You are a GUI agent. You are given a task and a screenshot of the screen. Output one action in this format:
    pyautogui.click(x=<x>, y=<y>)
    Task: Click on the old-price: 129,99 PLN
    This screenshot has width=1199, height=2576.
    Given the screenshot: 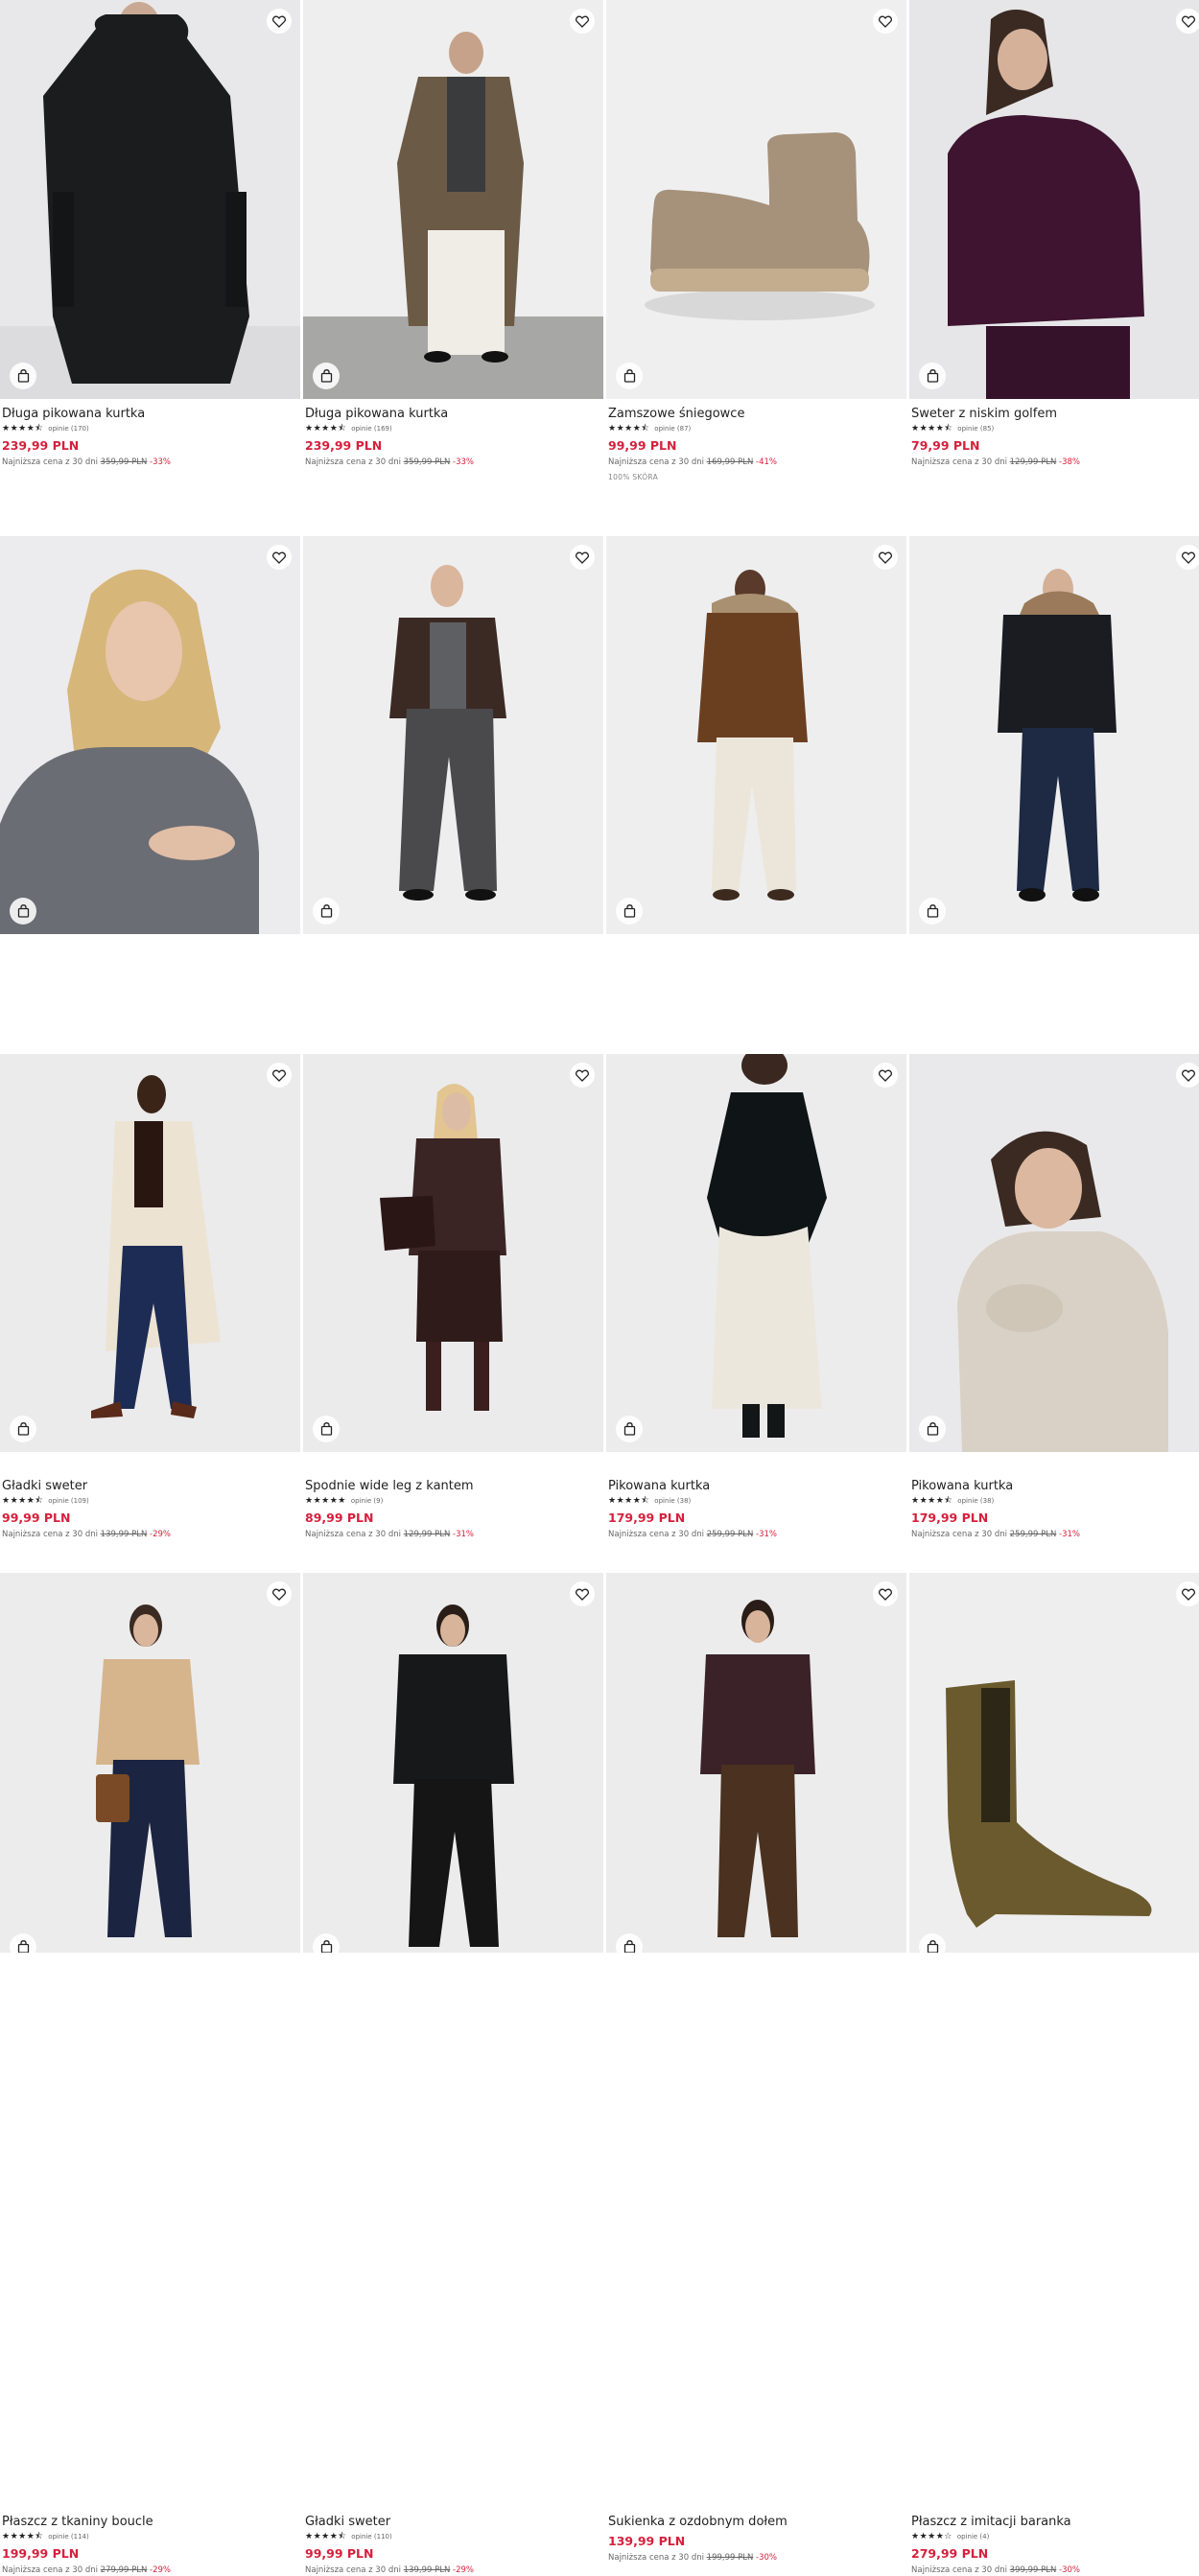 What is the action you would take?
    pyautogui.click(x=1033, y=462)
    